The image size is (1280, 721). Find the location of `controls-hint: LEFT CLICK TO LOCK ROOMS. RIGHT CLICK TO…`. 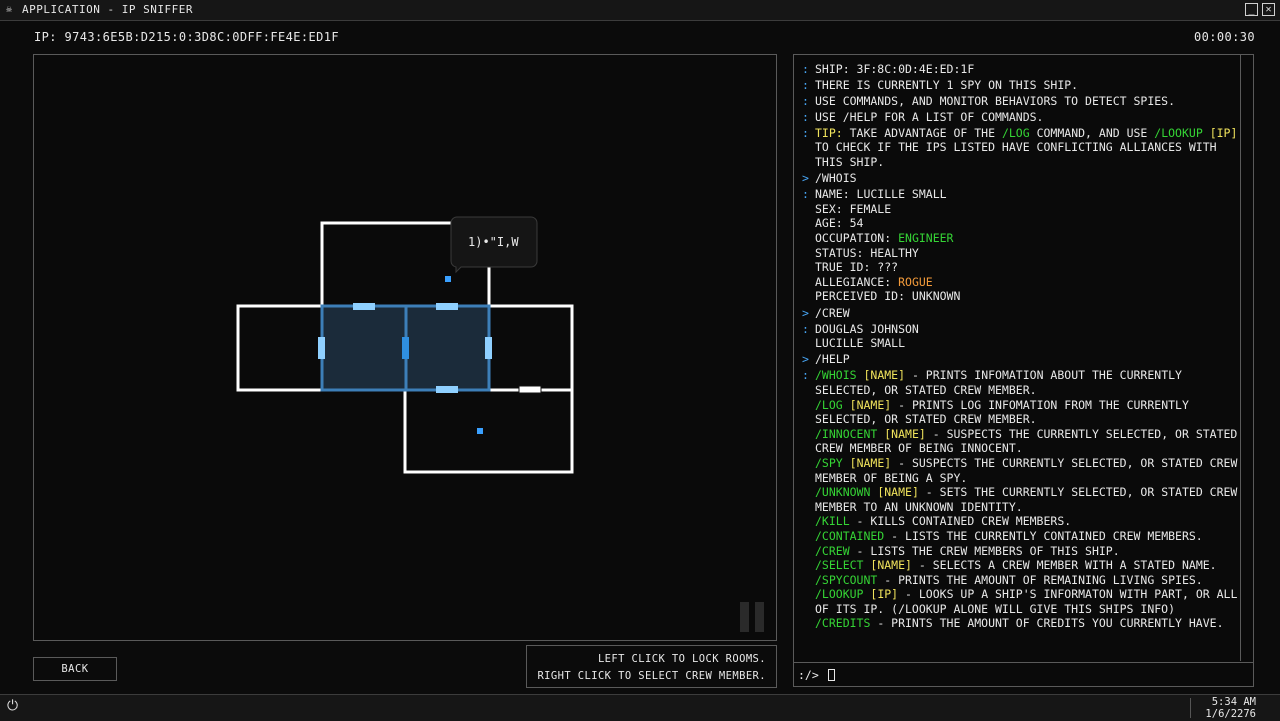

controls-hint: LEFT CLICK TO LOCK ROOMS. RIGHT CLICK TO… is located at coordinates (651, 666).